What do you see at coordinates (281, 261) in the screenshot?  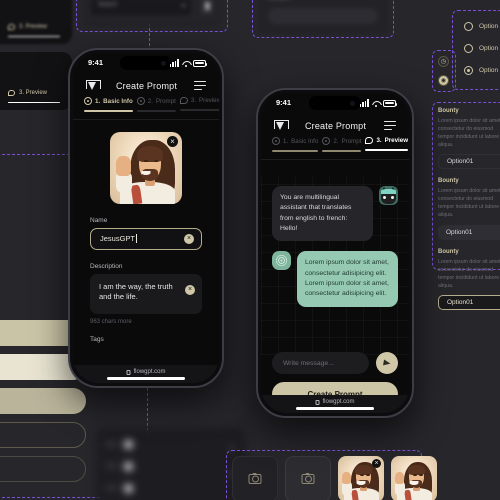 I see `bot-avatar` at bounding box center [281, 261].